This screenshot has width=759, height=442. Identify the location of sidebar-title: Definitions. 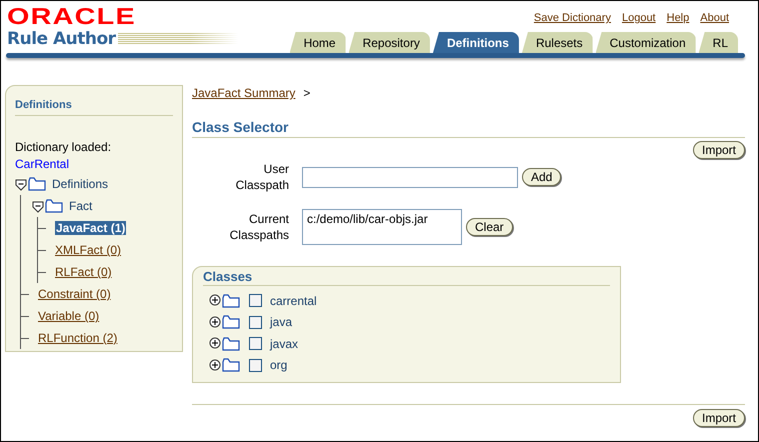
(94, 101).